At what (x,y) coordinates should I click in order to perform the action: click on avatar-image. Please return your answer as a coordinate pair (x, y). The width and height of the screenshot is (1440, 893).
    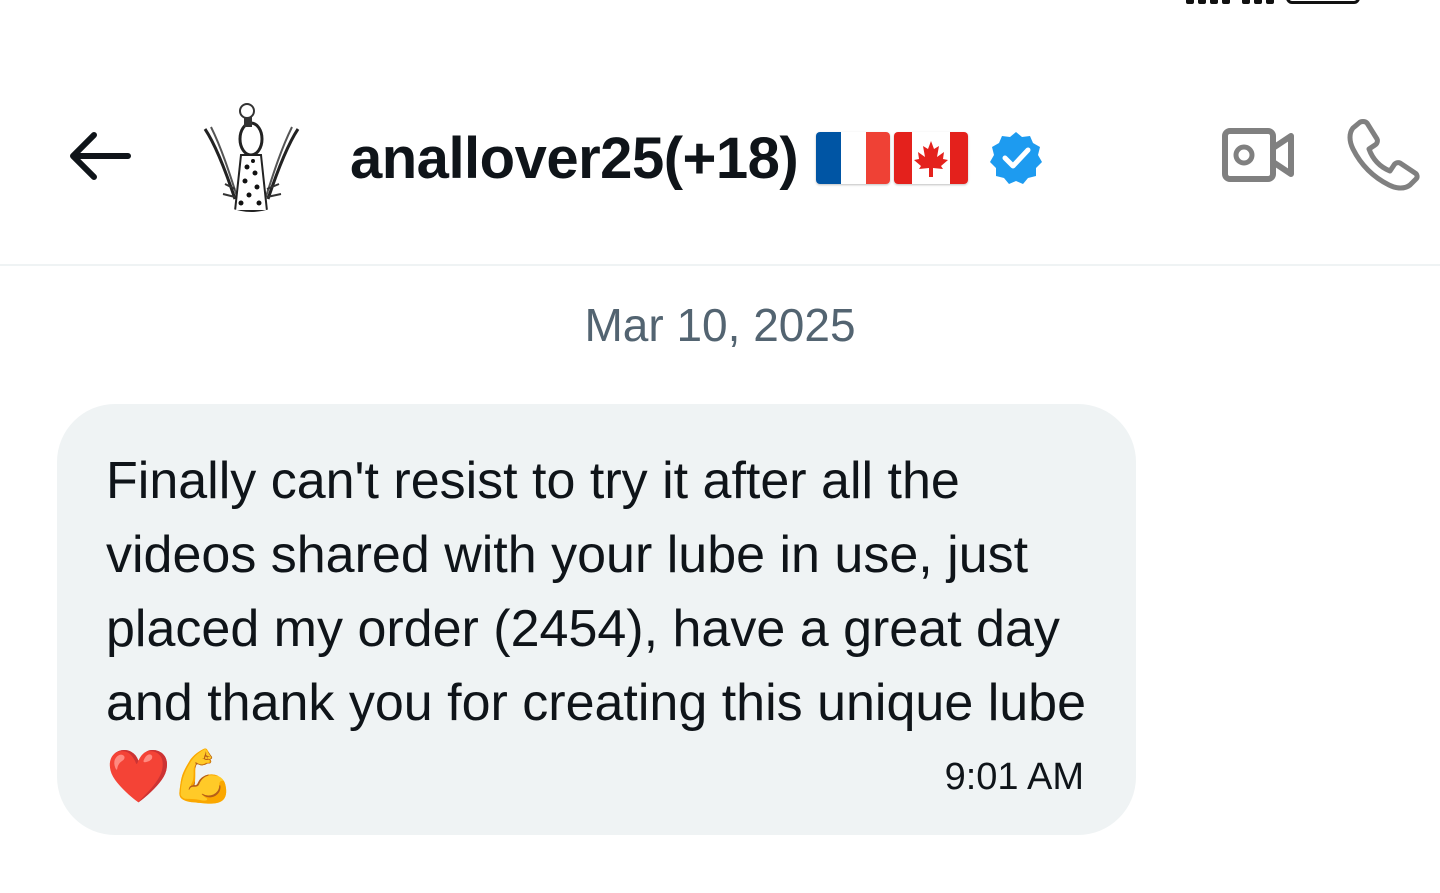
    Looking at the image, I should click on (251, 155).